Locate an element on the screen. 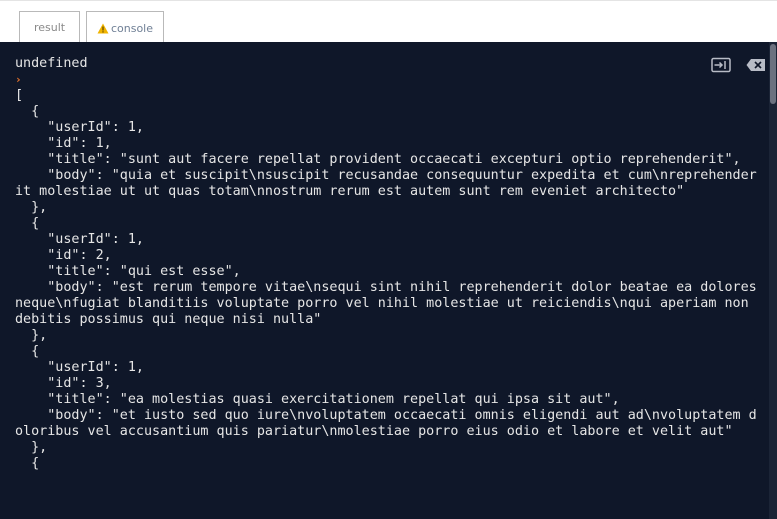 Image resolution: width=777 pixels, height=519 pixels. clear-console-icon is located at coordinates (755, 65).